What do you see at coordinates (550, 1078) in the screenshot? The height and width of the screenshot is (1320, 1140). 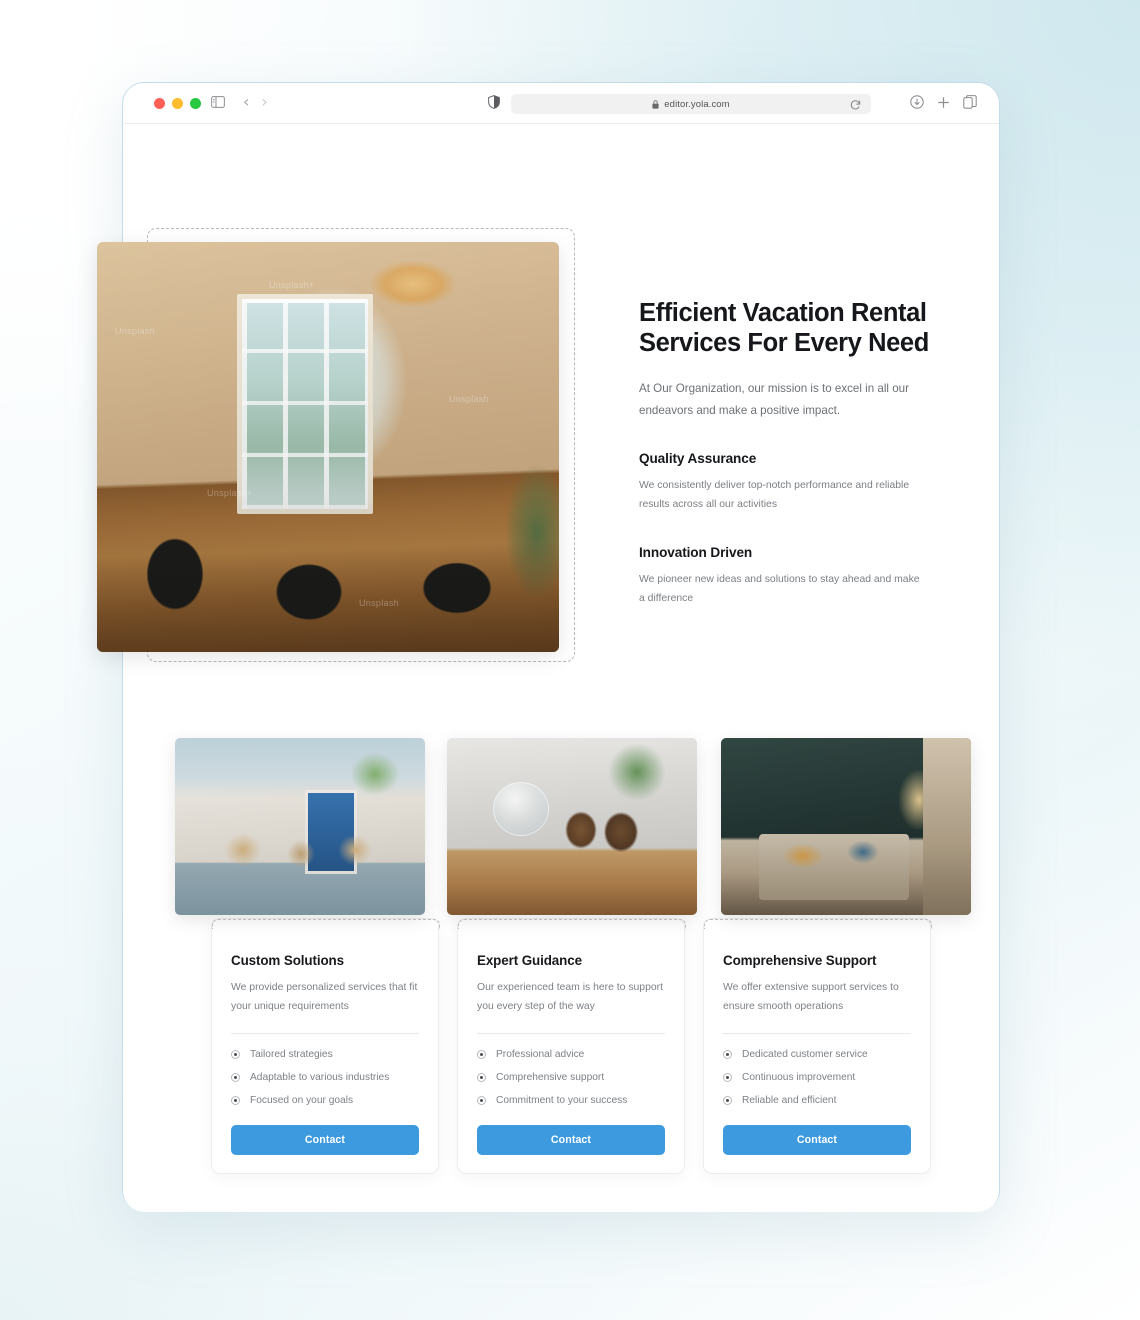 I see `list-item-label: Comprehensive support` at bounding box center [550, 1078].